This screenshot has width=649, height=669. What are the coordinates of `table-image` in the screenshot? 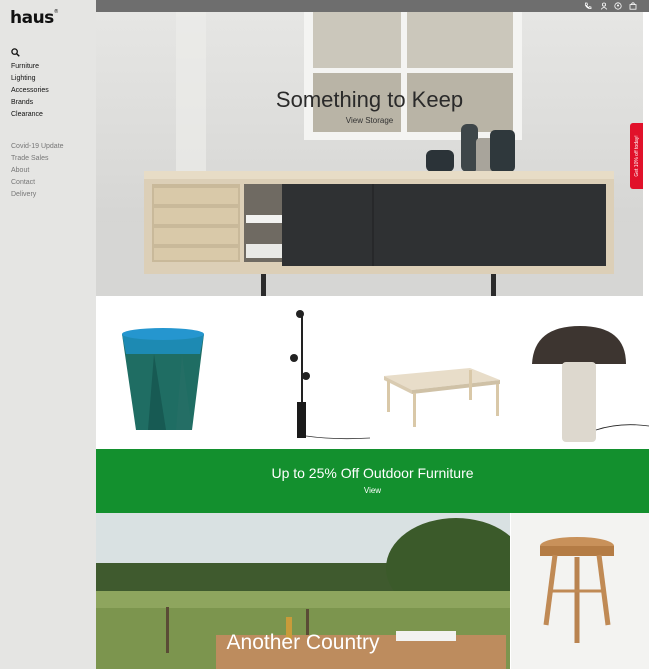 It's located at (441, 372).